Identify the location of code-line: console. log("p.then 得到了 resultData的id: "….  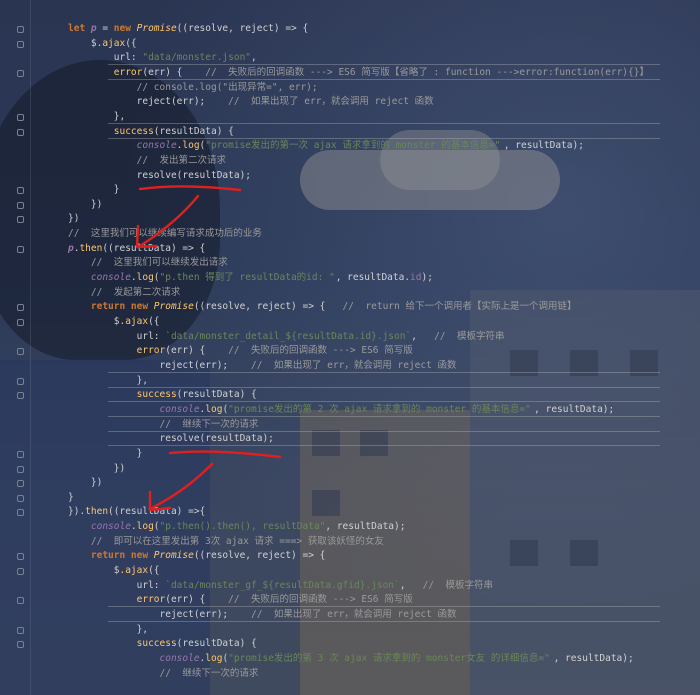
(350, 278).